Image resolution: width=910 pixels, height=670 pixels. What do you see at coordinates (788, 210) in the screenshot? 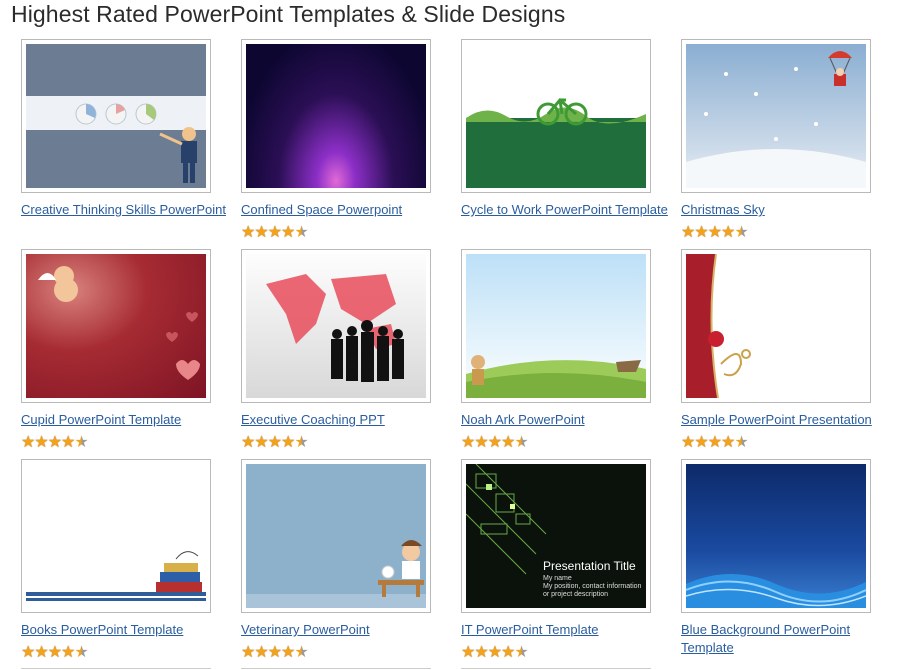
I see `template-link: Christmas Sky` at bounding box center [788, 210].